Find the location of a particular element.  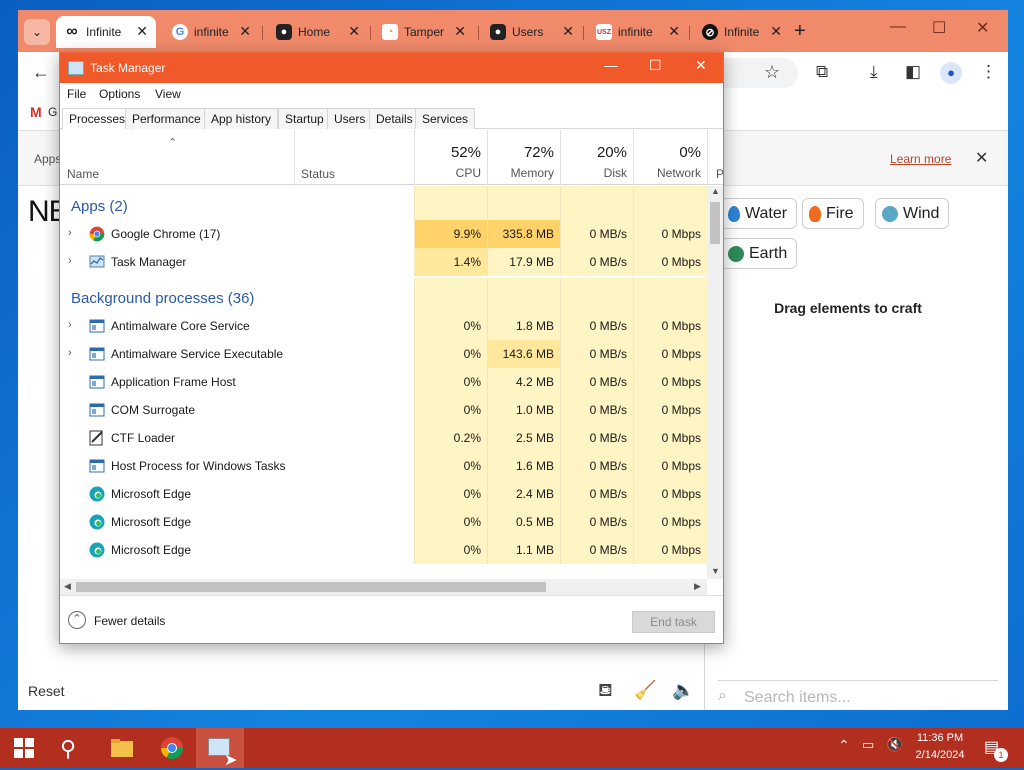

tab-processes: Processes is located at coordinates (97, 119).